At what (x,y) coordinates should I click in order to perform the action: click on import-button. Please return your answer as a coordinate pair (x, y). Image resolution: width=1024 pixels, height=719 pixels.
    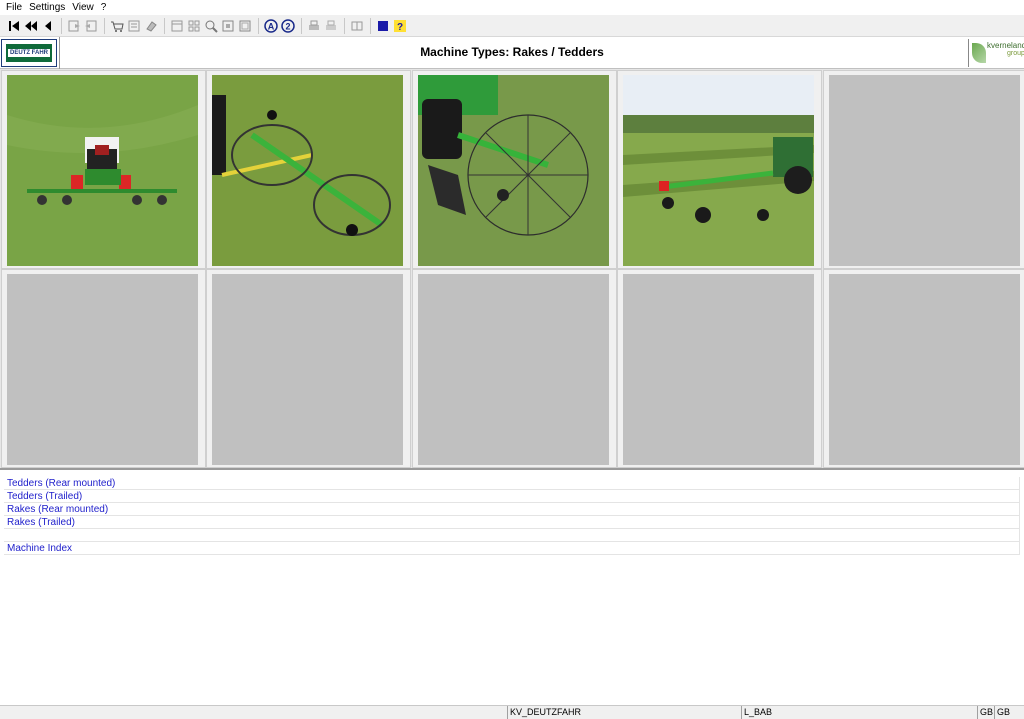
    Looking at the image, I should click on (91, 26).